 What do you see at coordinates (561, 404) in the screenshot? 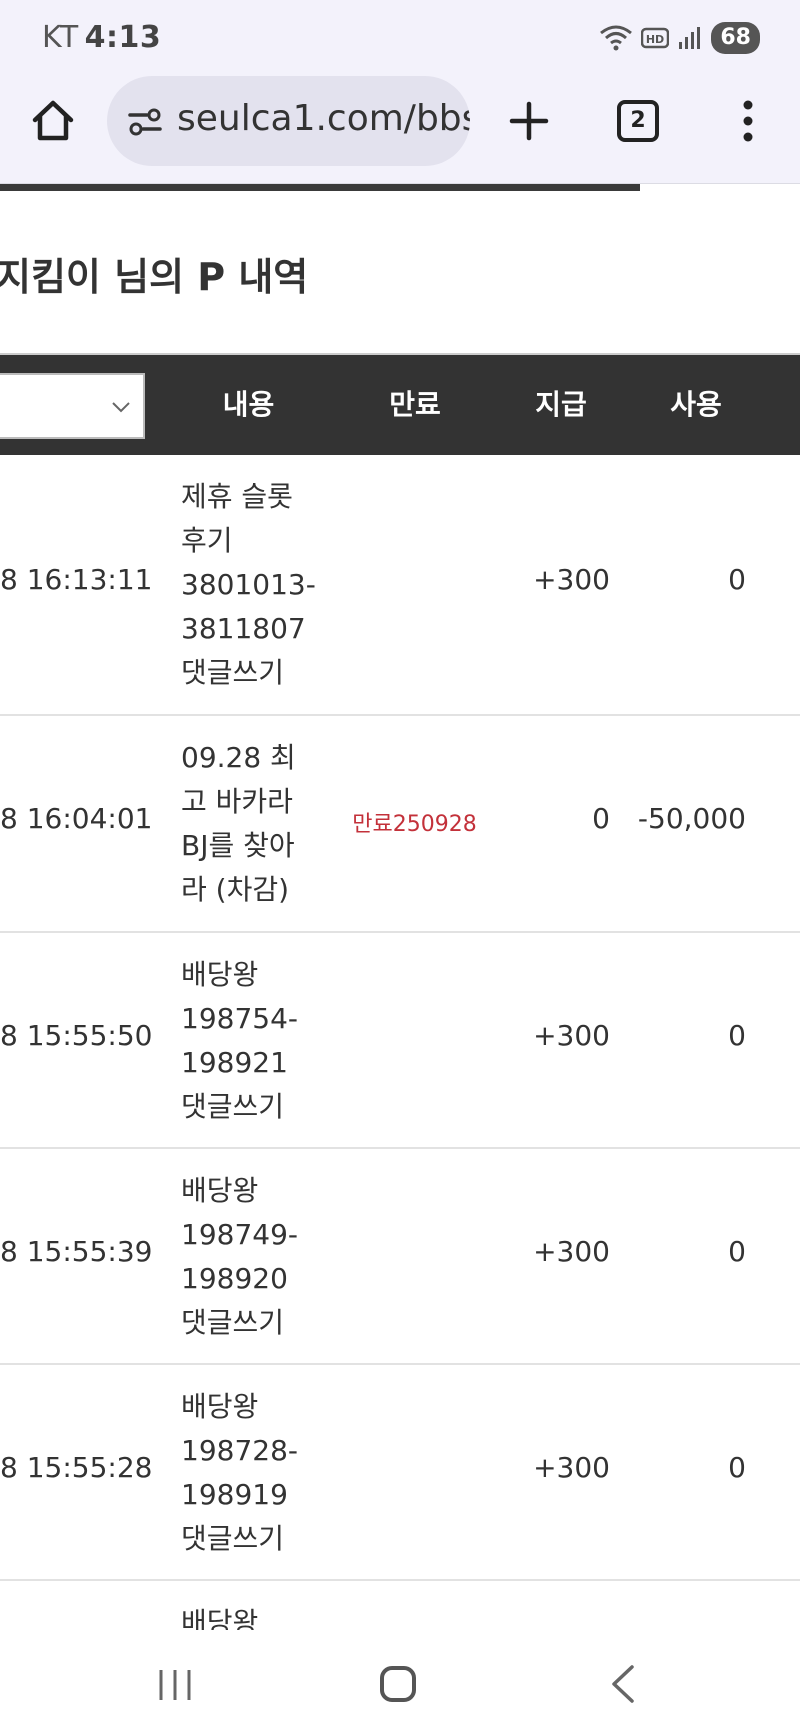
I see `column-header-paid: 지급` at bounding box center [561, 404].